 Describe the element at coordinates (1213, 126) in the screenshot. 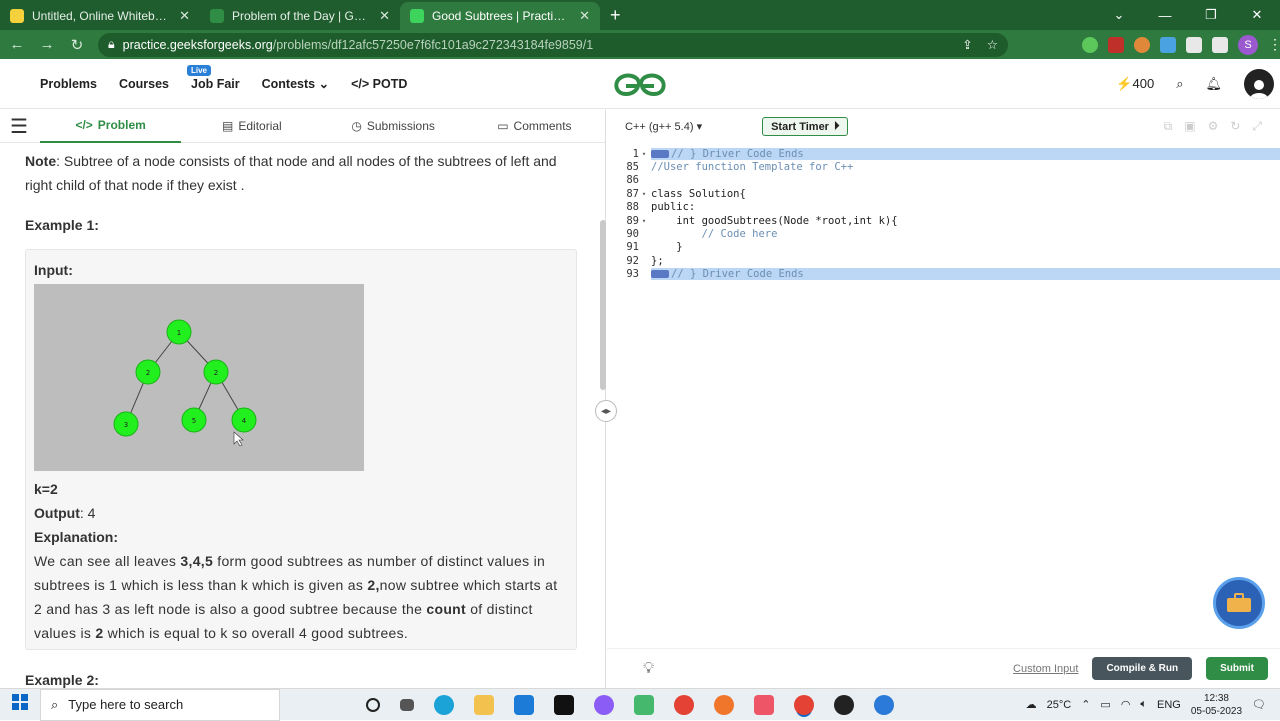

I see `settings-icon: ⚙` at that location.